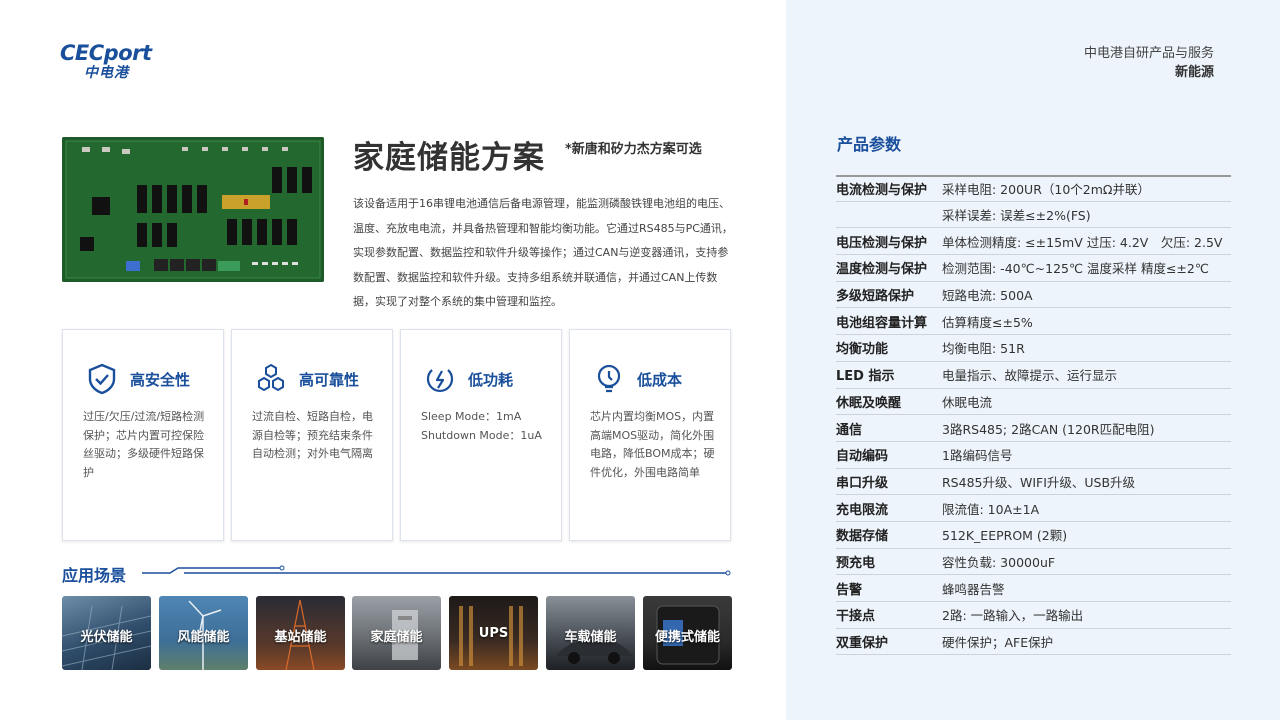  Describe the element at coordinates (144, 444) in the screenshot. I see `feature-desc: 过压/欠压/过流/短路检测保护；芯片内置可控保险丝驱动；多级硬件短路保护` at that location.